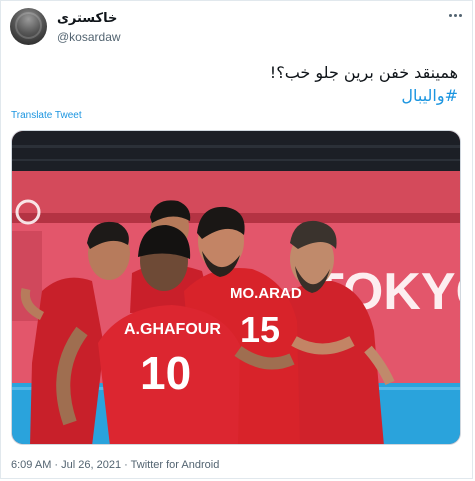 This screenshot has height=481, width=475. I want to click on stands, so click(236, 151).